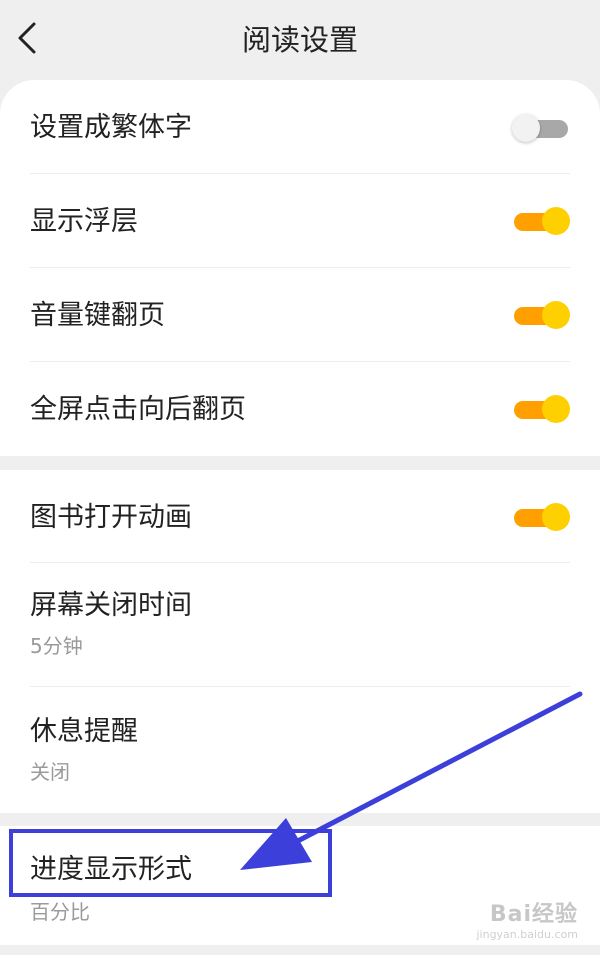  I want to click on setting-label: 屏幕关闭时间, so click(111, 605).